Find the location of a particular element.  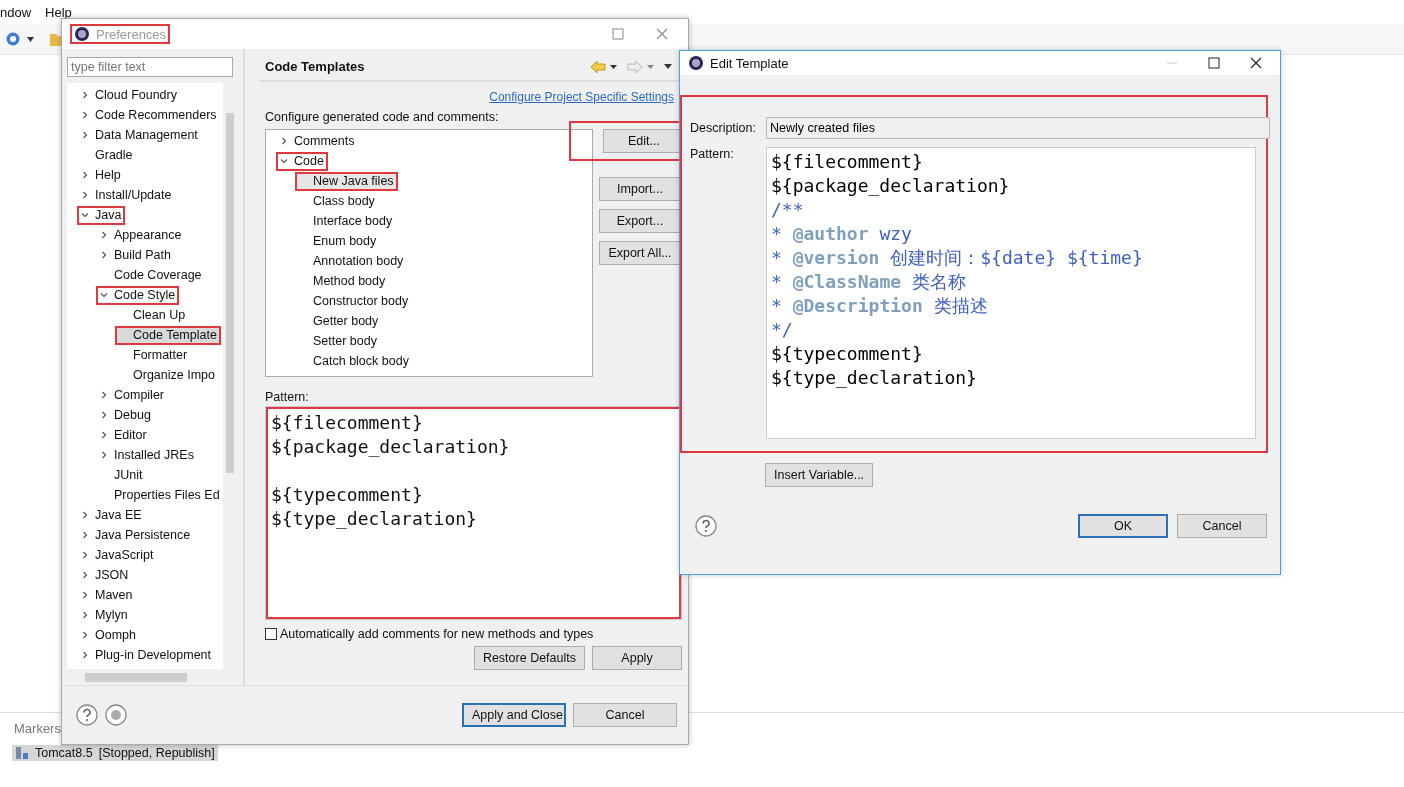

tree-item: Installed JREs is located at coordinates (147, 455).